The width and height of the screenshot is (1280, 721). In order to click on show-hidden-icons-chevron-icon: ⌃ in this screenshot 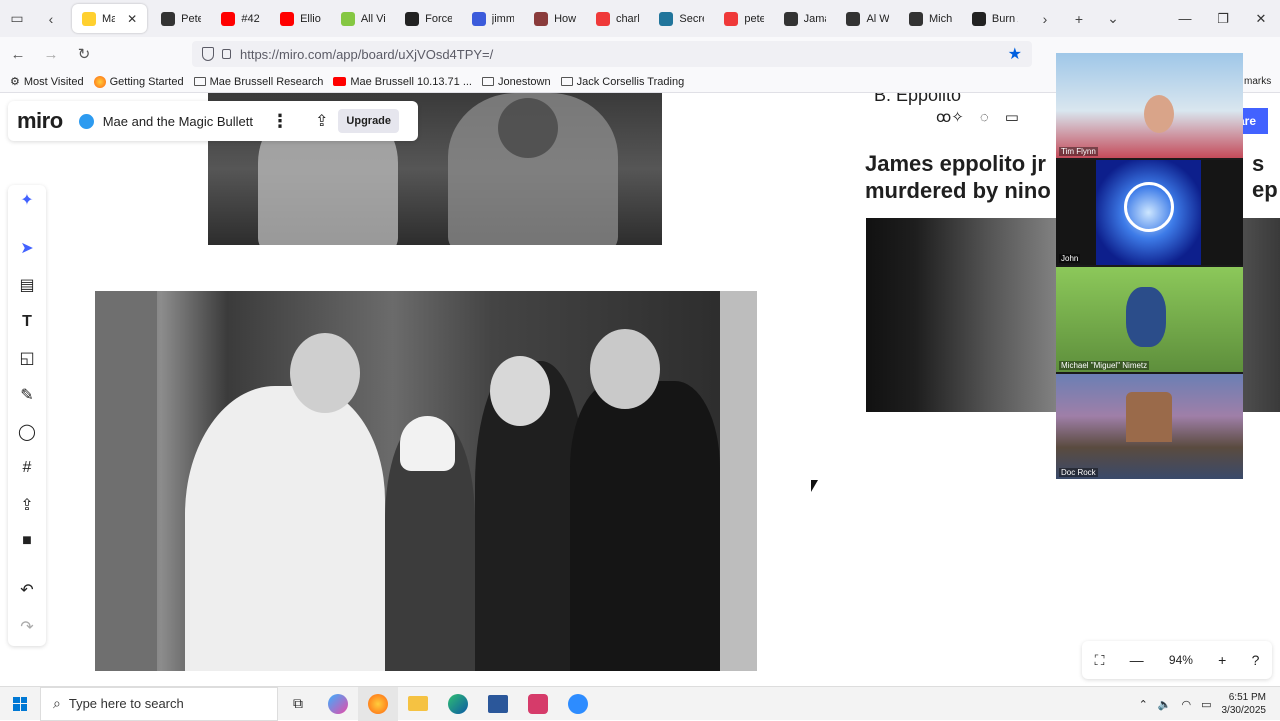, I will do `click(1143, 704)`.